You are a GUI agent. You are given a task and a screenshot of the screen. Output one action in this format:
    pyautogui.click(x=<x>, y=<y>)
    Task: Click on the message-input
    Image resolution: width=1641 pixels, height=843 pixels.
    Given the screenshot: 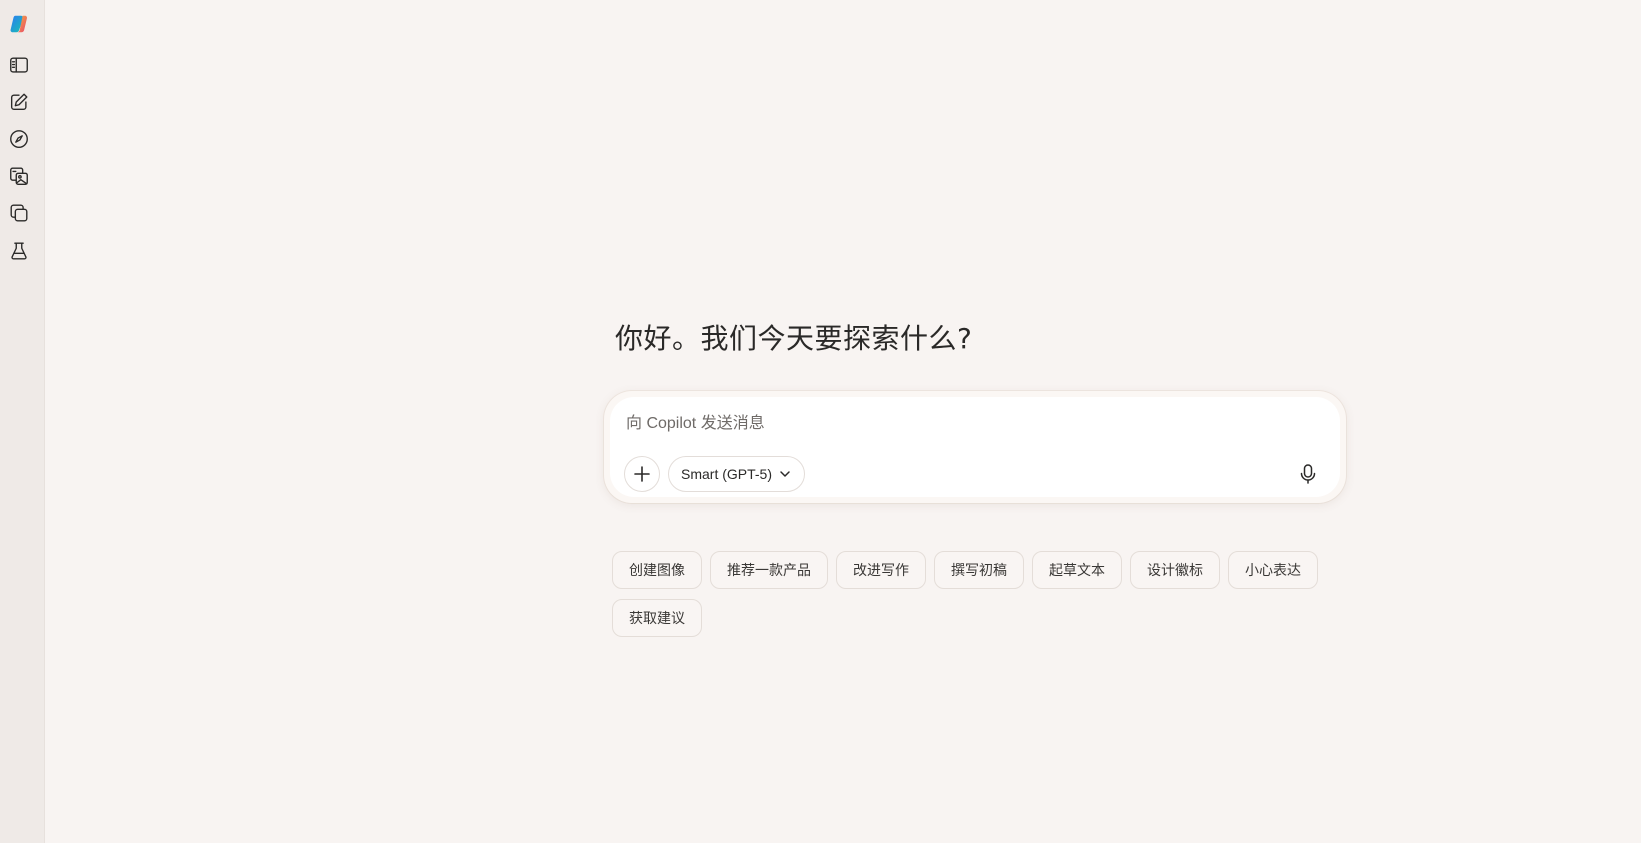 What is the action you would take?
    pyautogui.click(x=926, y=424)
    